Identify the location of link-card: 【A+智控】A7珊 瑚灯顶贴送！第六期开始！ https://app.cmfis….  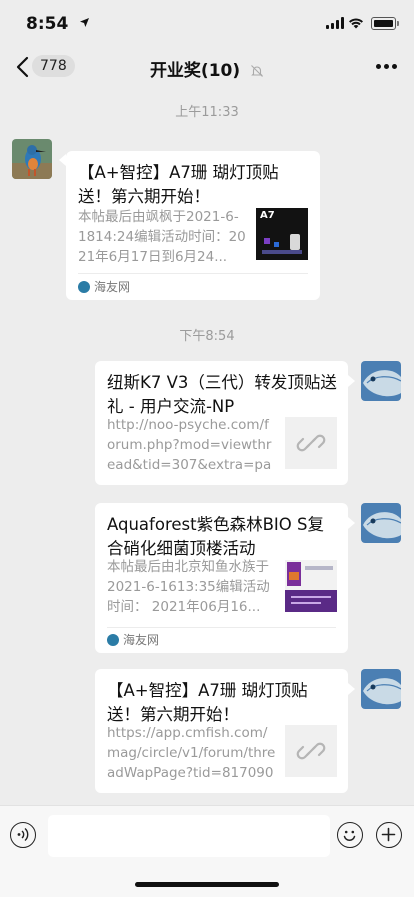
(221, 731).